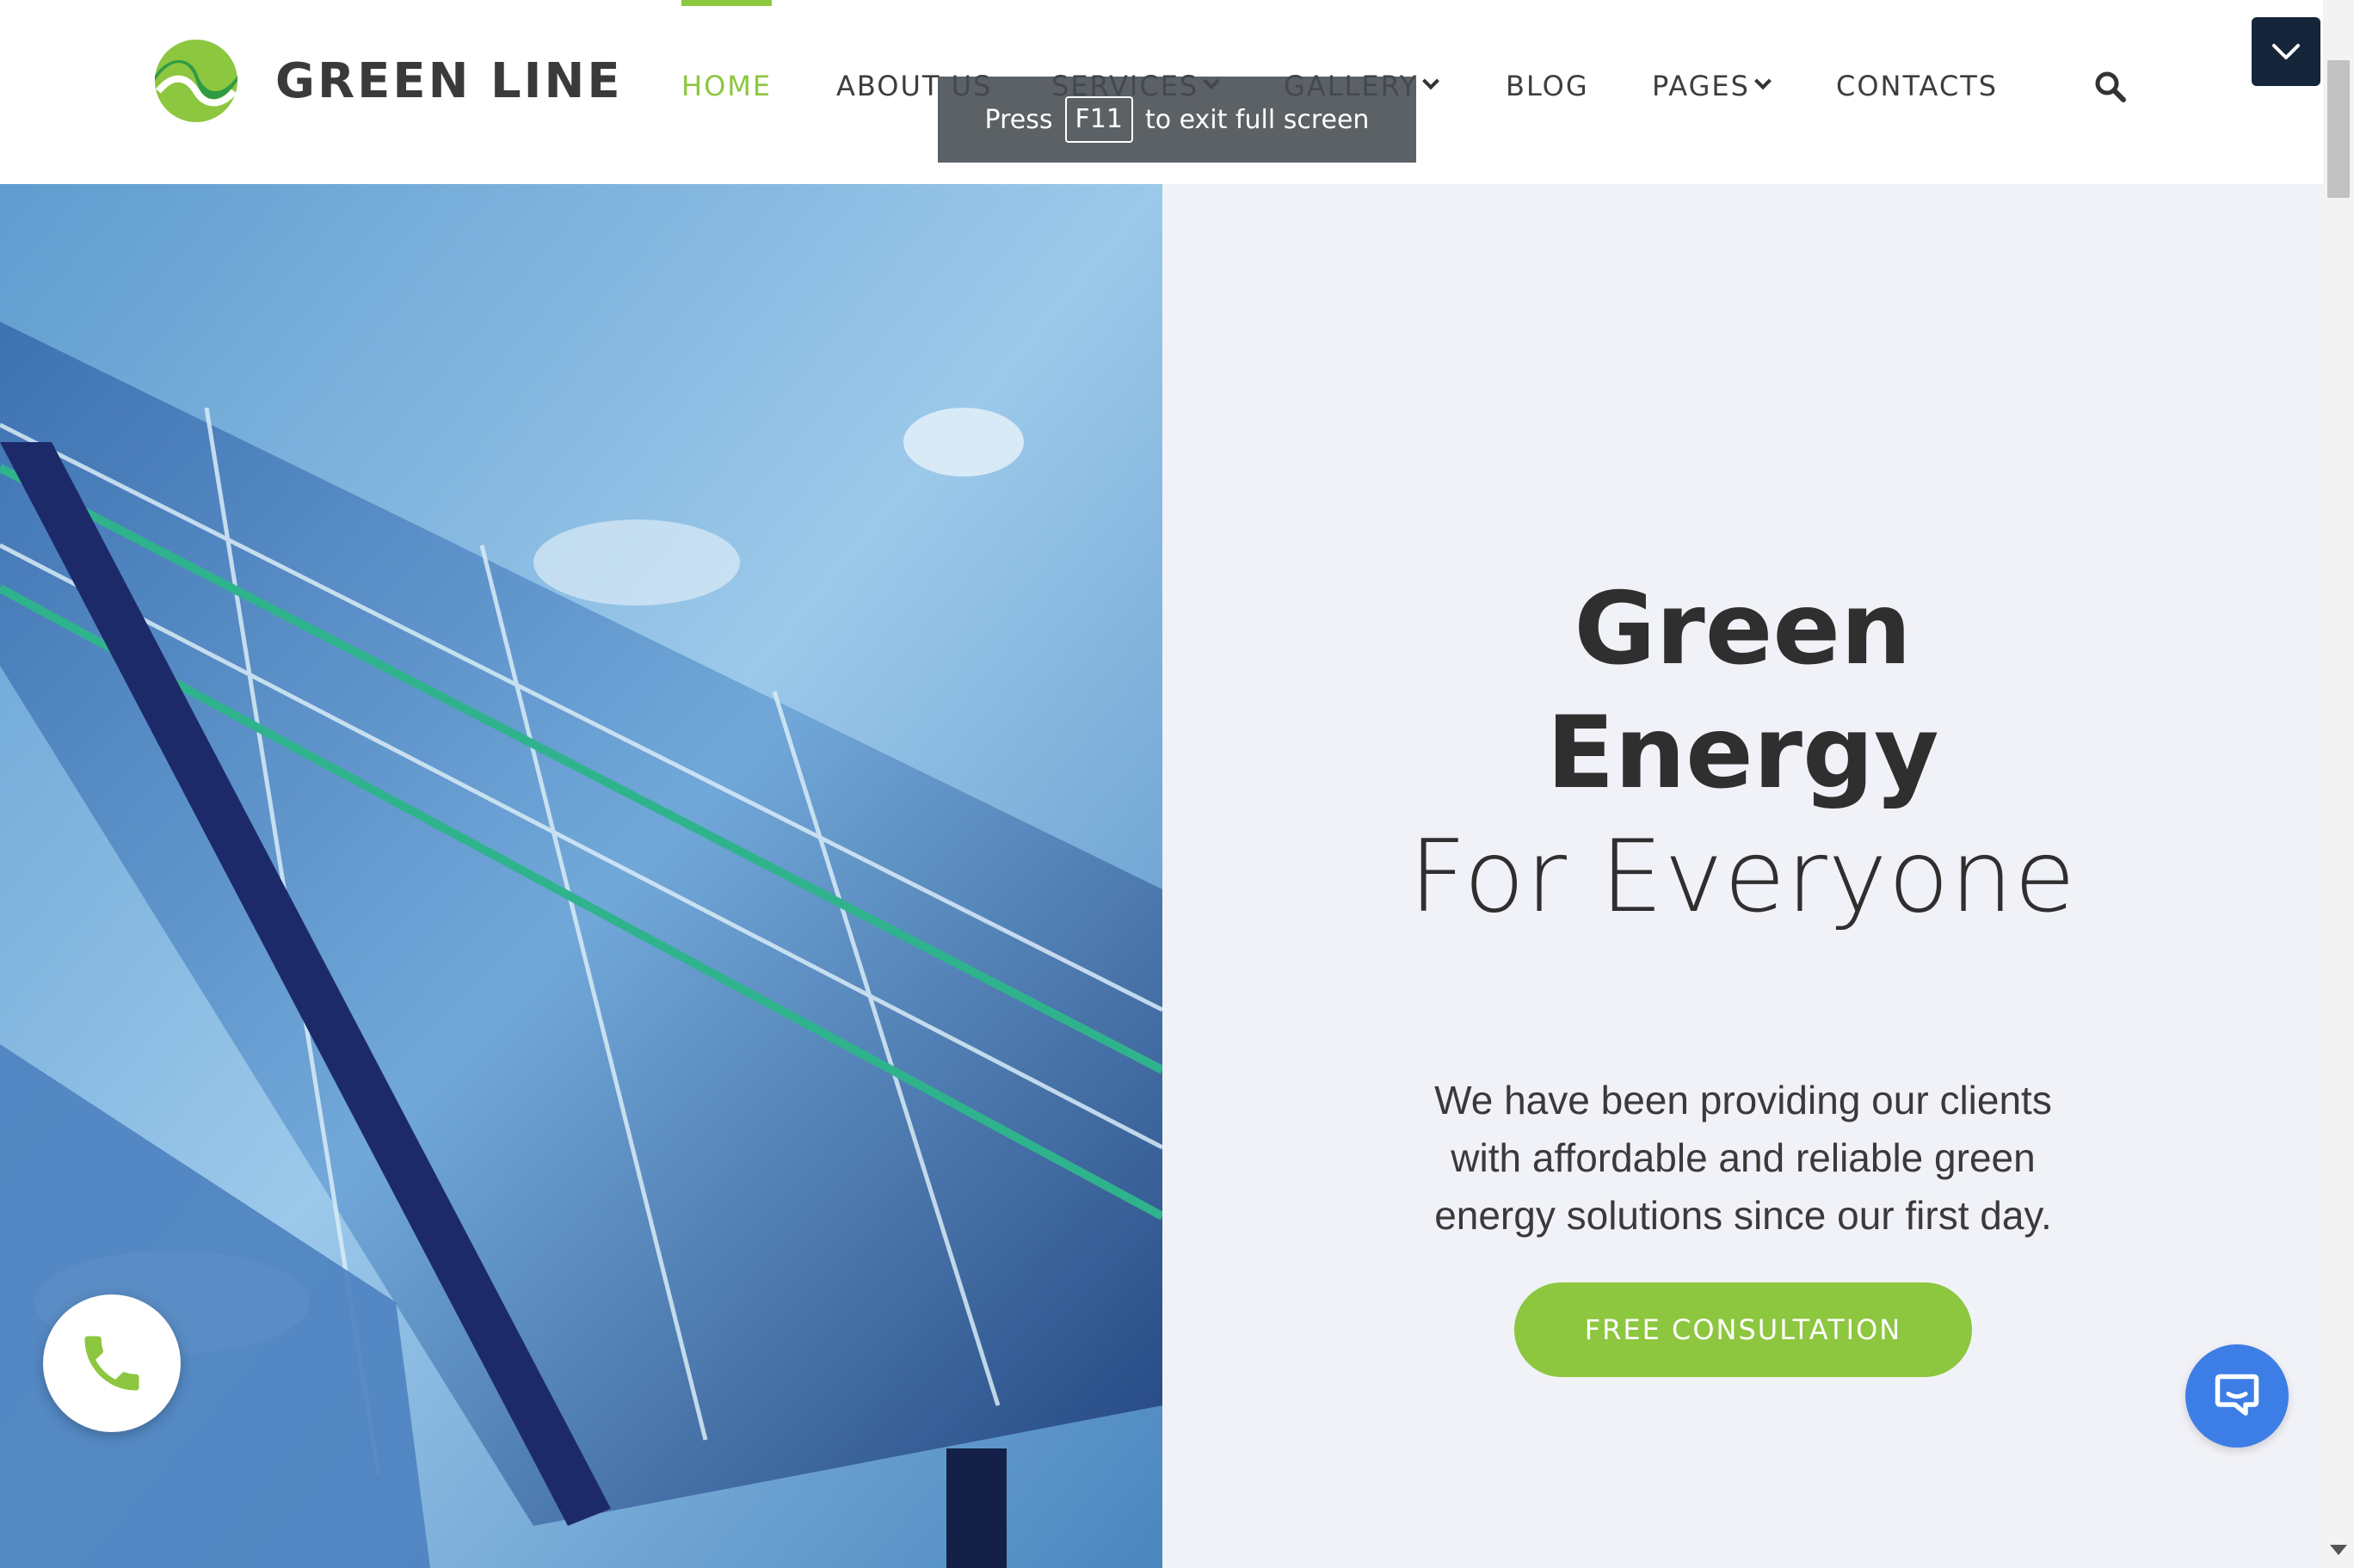 This screenshot has width=2354, height=1568. I want to click on collapse-toggle-button, so click(2286, 51).